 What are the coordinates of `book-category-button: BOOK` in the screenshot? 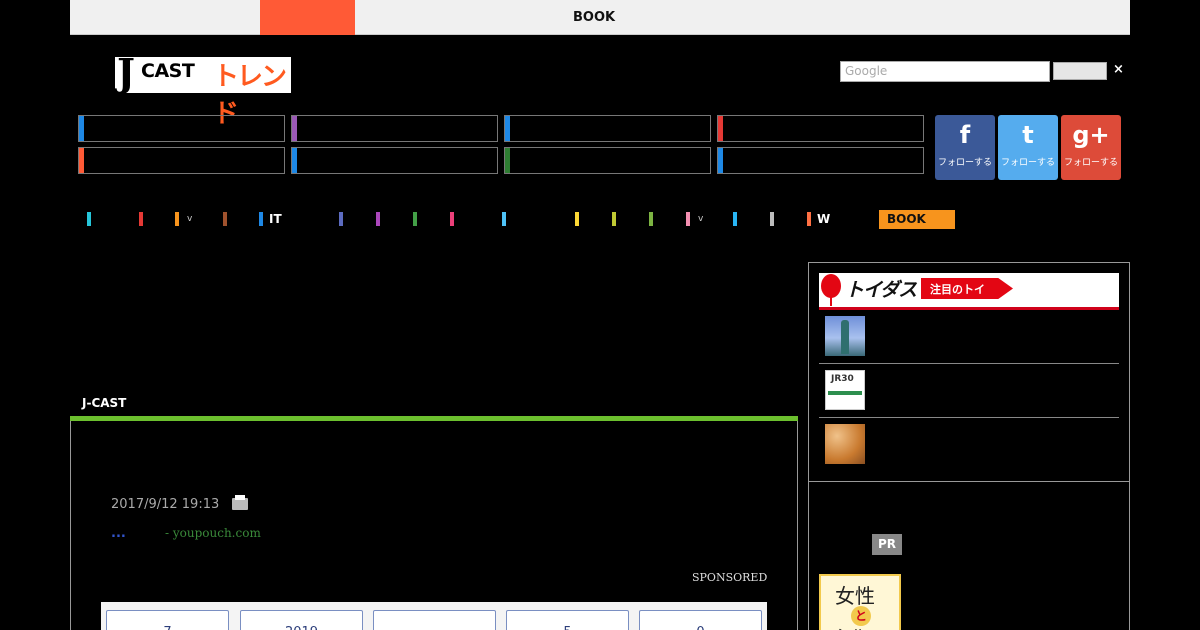 It's located at (917, 219).